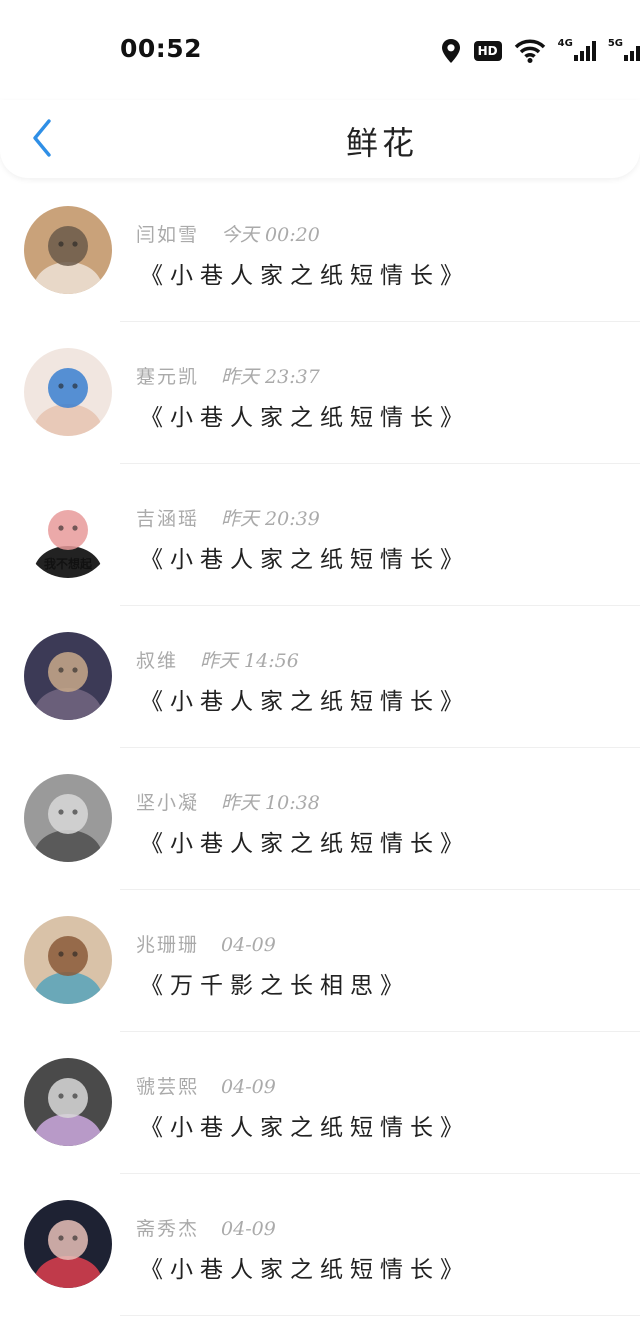  I want to click on sender-meta: 闫如雪 今天 00:20, so click(228, 233).